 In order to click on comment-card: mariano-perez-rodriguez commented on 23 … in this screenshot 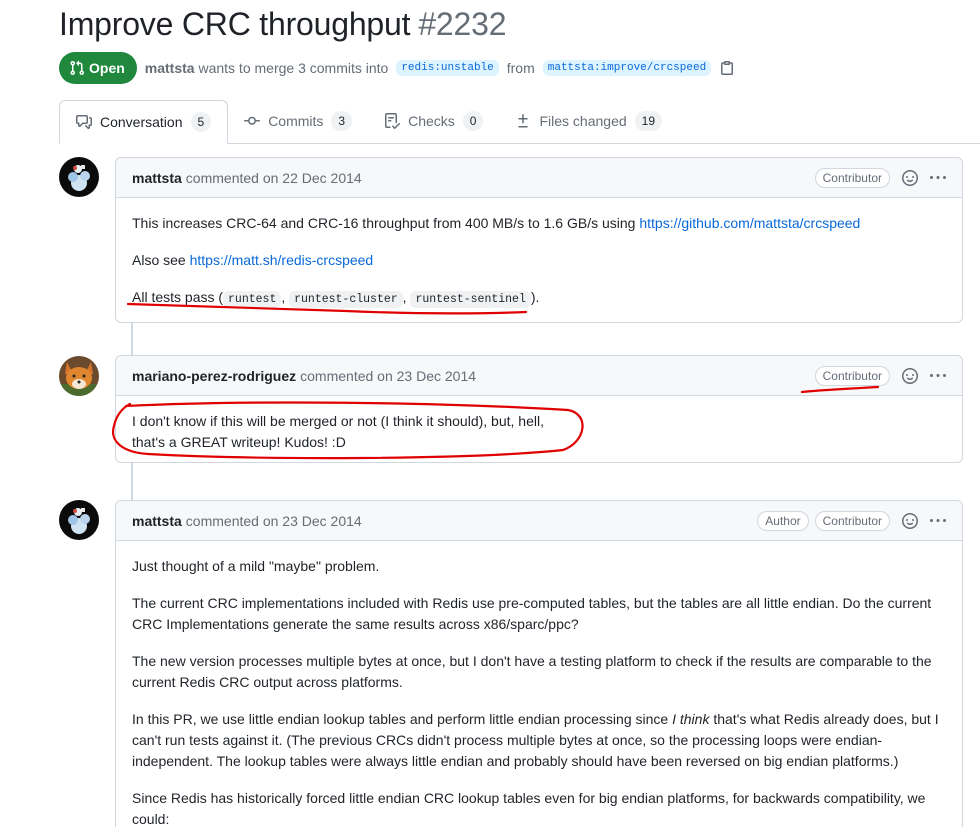, I will do `click(539, 409)`.